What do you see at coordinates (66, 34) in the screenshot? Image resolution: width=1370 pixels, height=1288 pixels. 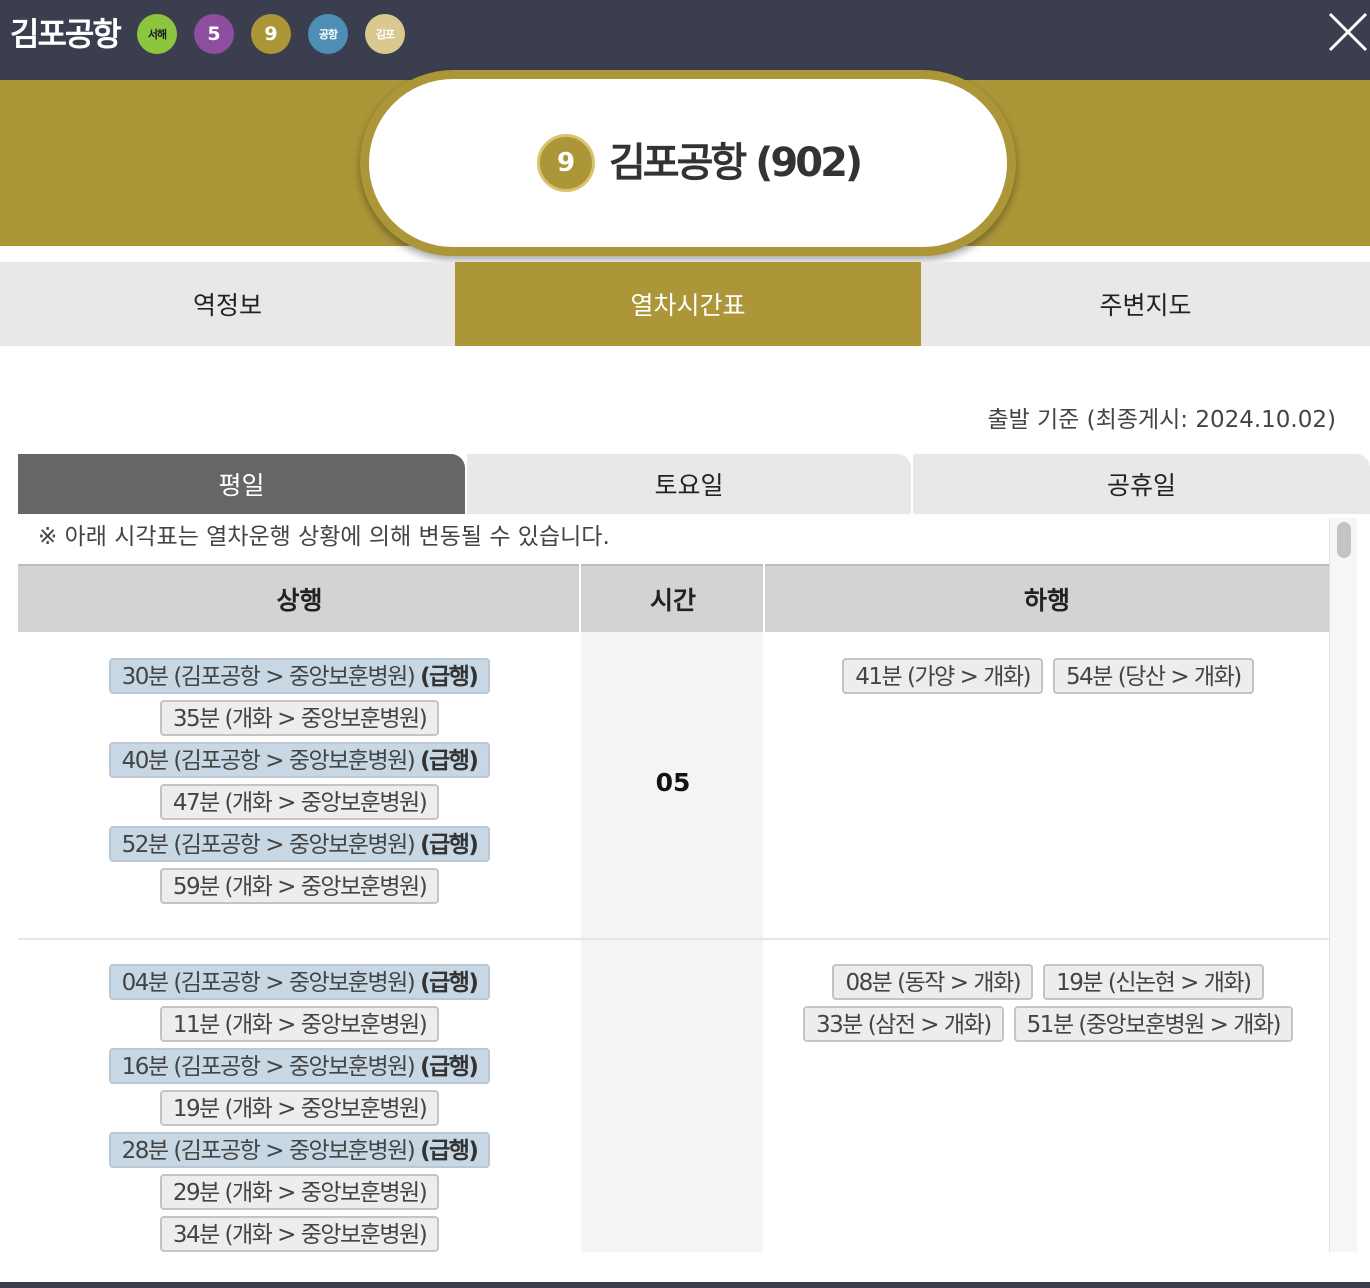 I see `station-title: 김포공항` at bounding box center [66, 34].